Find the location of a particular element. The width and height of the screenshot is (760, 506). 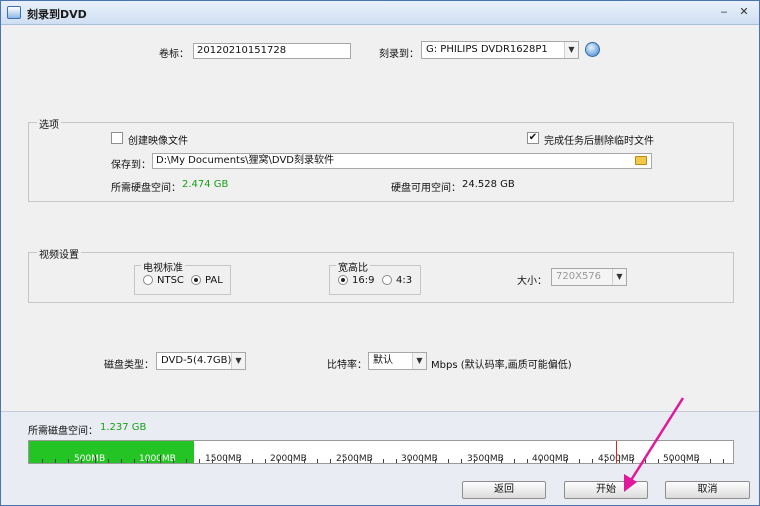

annotation-arrow-head is located at coordinates (630, 483).